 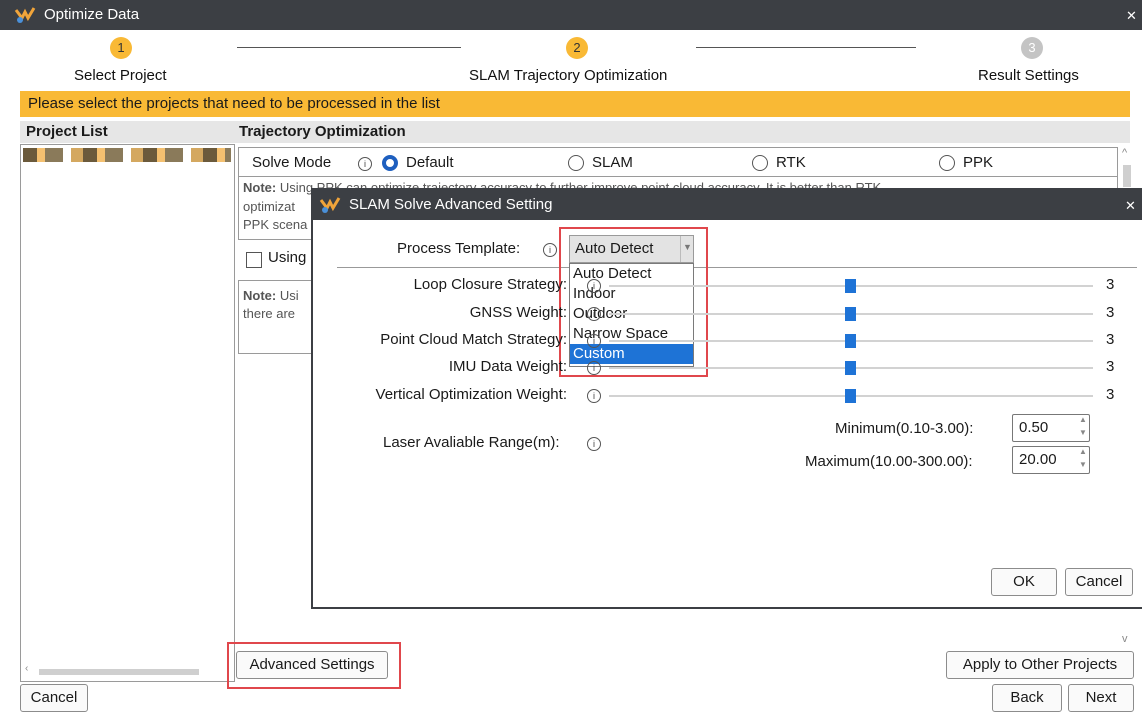 I want to click on mode-ppk-label: PPK, so click(x=978, y=162).